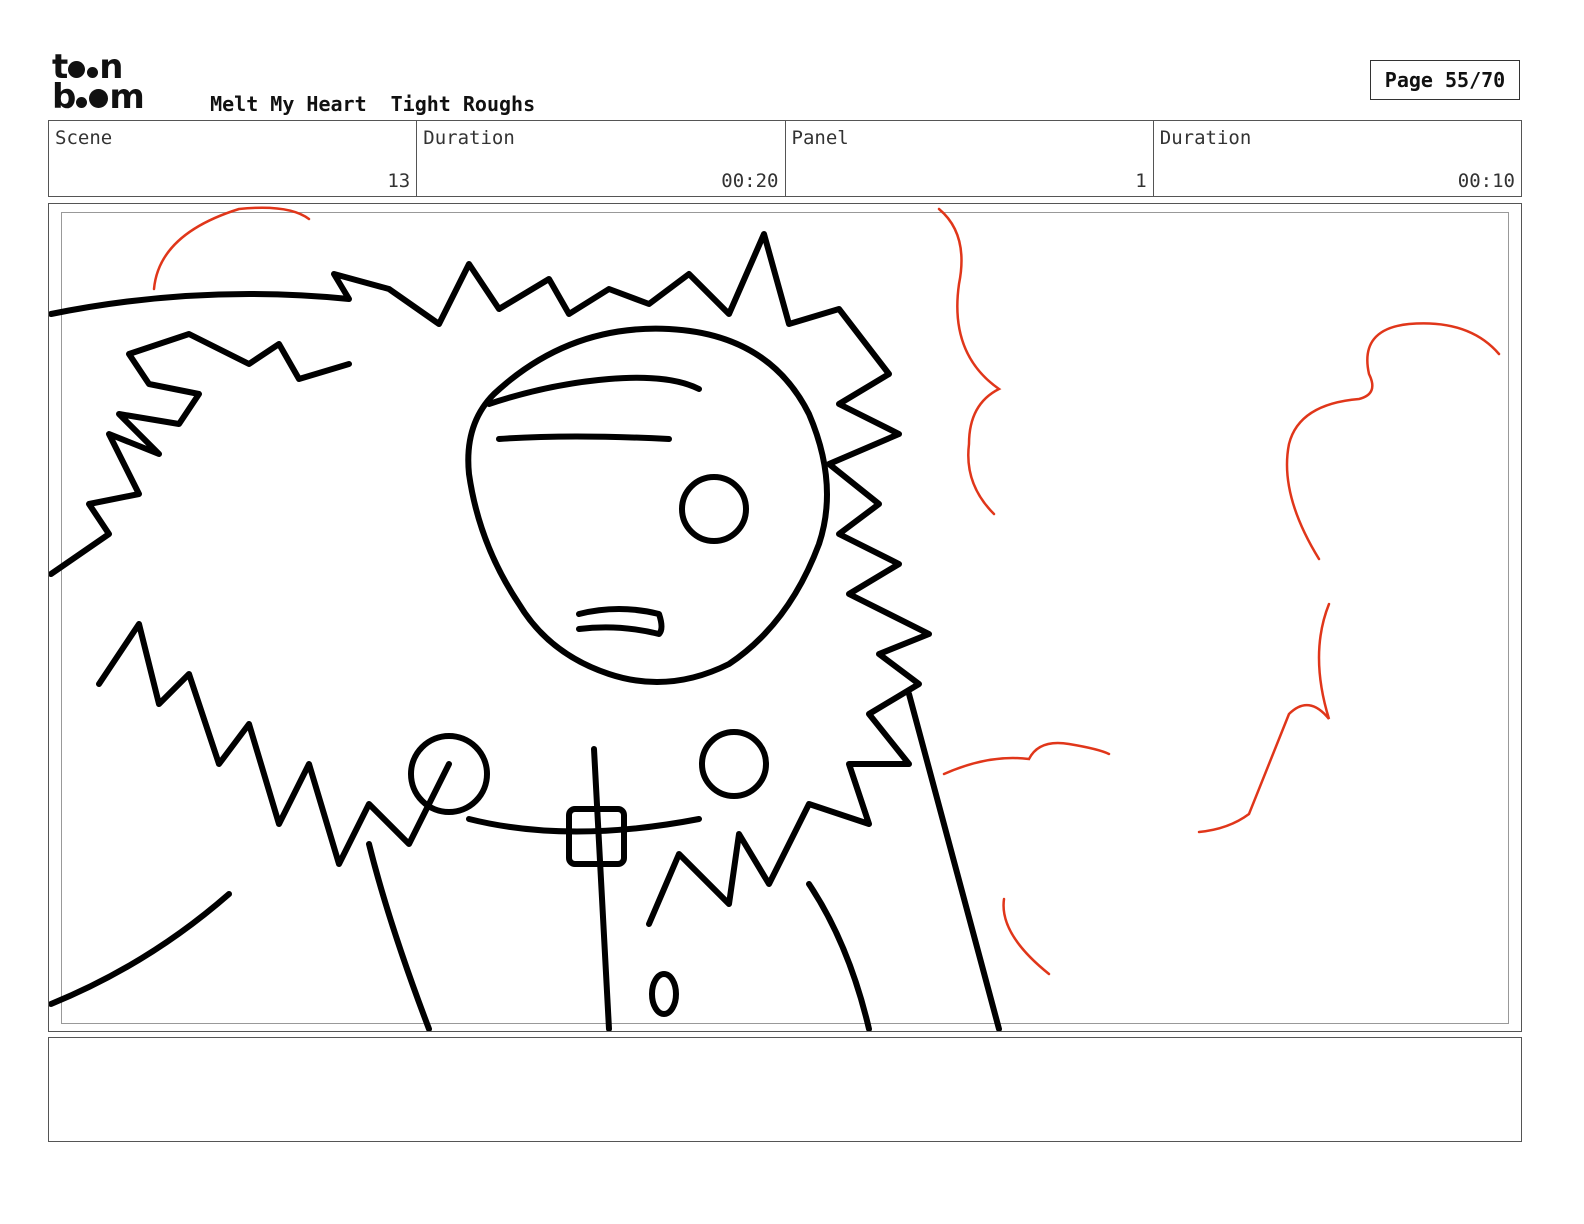 This screenshot has height=1224, width=1584. I want to click on scene-duration-label: Duration, so click(469, 138).